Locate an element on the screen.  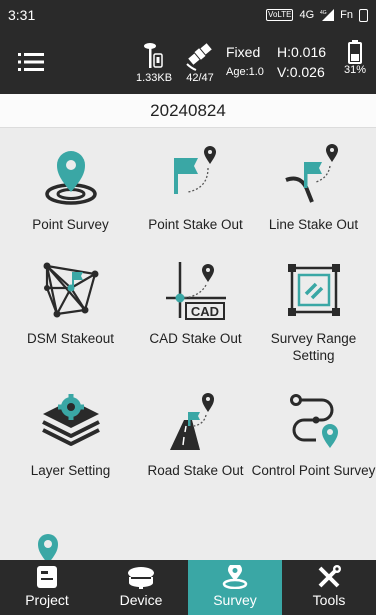
tile-point-stakeout: Point Stake Out is located at coordinates (195, 188).